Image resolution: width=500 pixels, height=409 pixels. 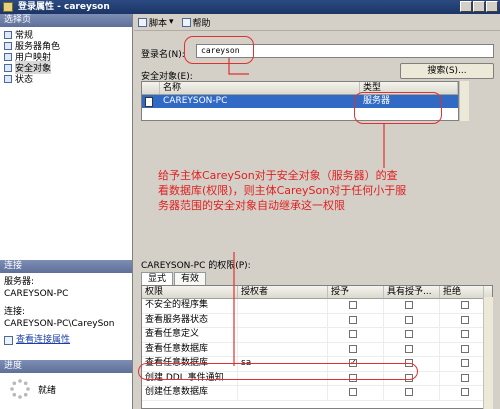 What do you see at coordinates (492, 6) in the screenshot?
I see `close-button` at bounding box center [492, 6].